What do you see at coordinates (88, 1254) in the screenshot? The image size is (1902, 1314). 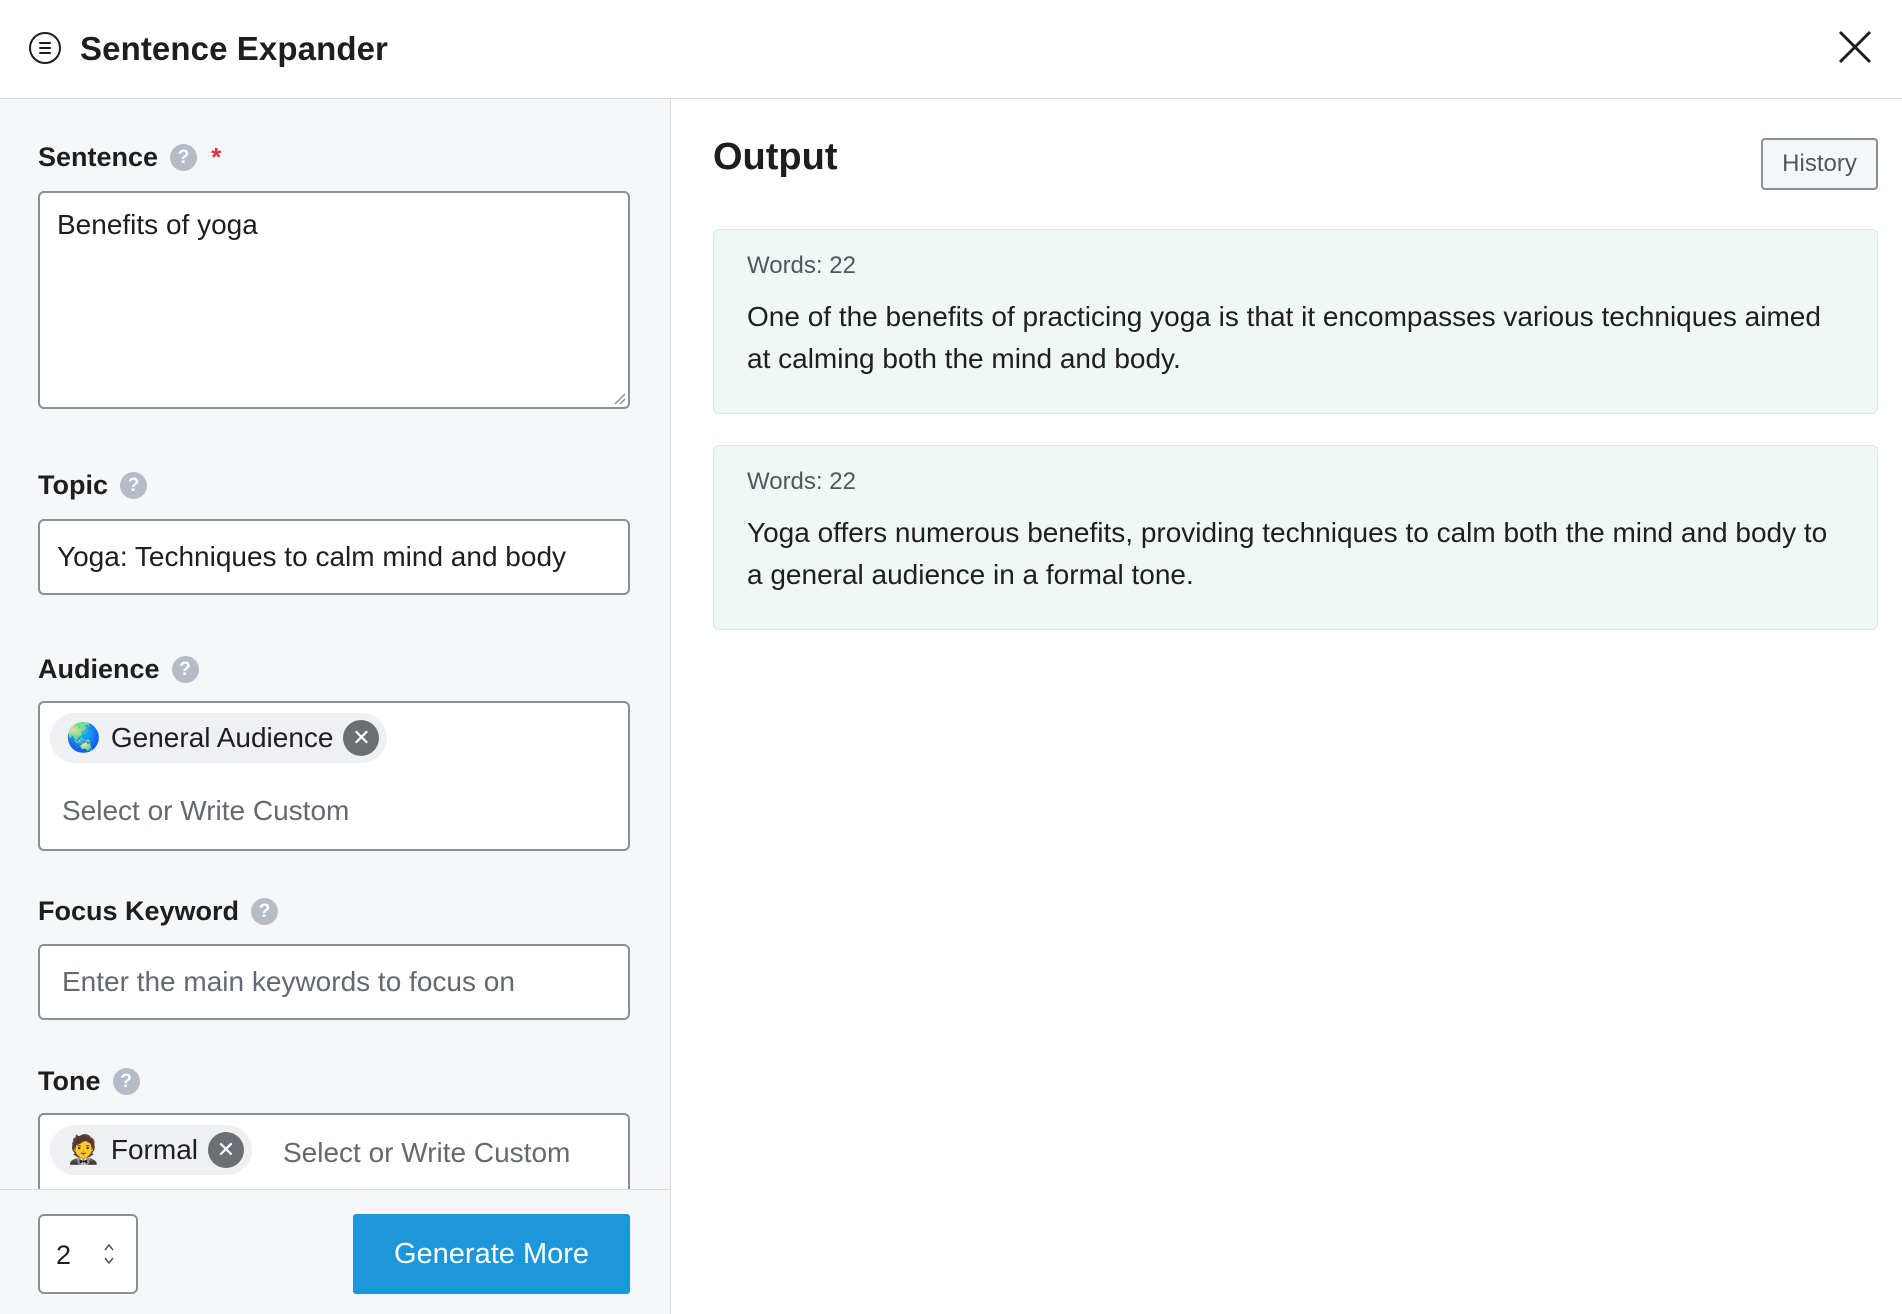 I see `quantity-stepper: 2` at bounding box center [88, 1254].